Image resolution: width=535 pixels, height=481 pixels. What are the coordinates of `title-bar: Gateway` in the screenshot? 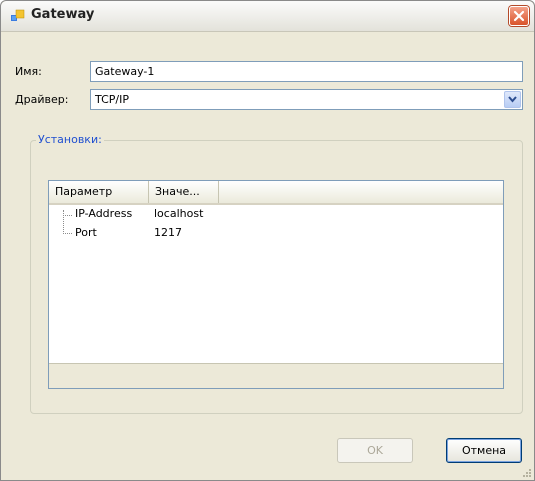 It's located at (267, 16).